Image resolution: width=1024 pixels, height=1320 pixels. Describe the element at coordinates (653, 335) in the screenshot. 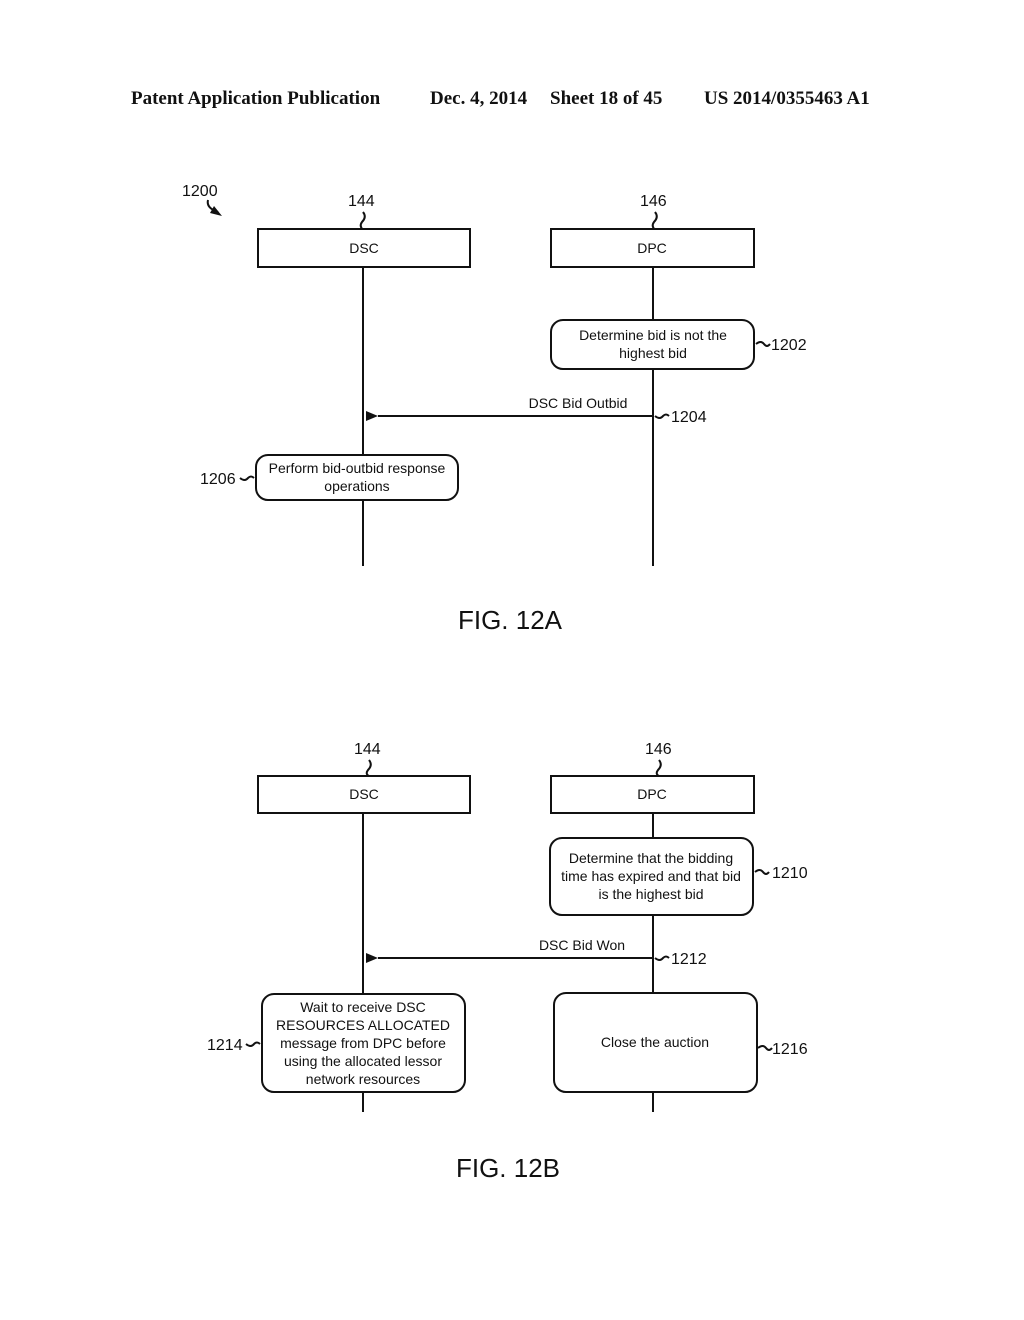

I see `step-text: Determine bid is not the` at that location.